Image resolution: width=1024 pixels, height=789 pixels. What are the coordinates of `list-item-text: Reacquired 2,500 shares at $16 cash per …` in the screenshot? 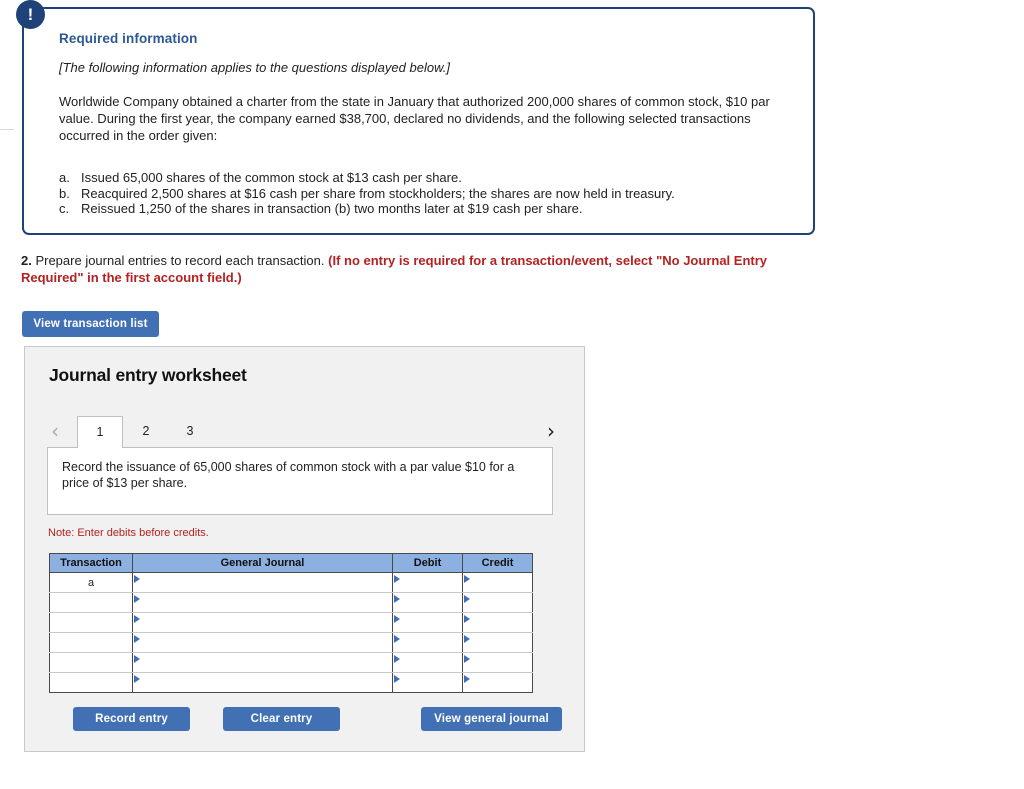 It's located at (378, 193).